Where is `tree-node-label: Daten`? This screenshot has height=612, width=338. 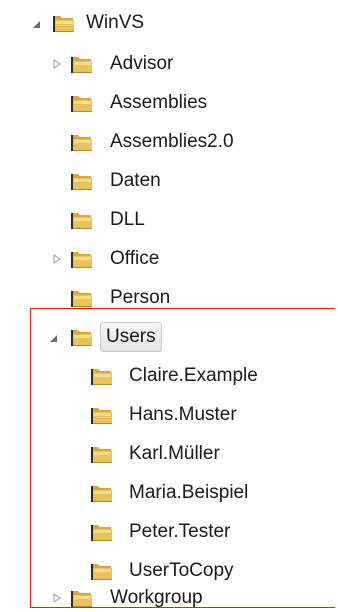
tree-node-label: Daten is located at coordinates (135, 180).